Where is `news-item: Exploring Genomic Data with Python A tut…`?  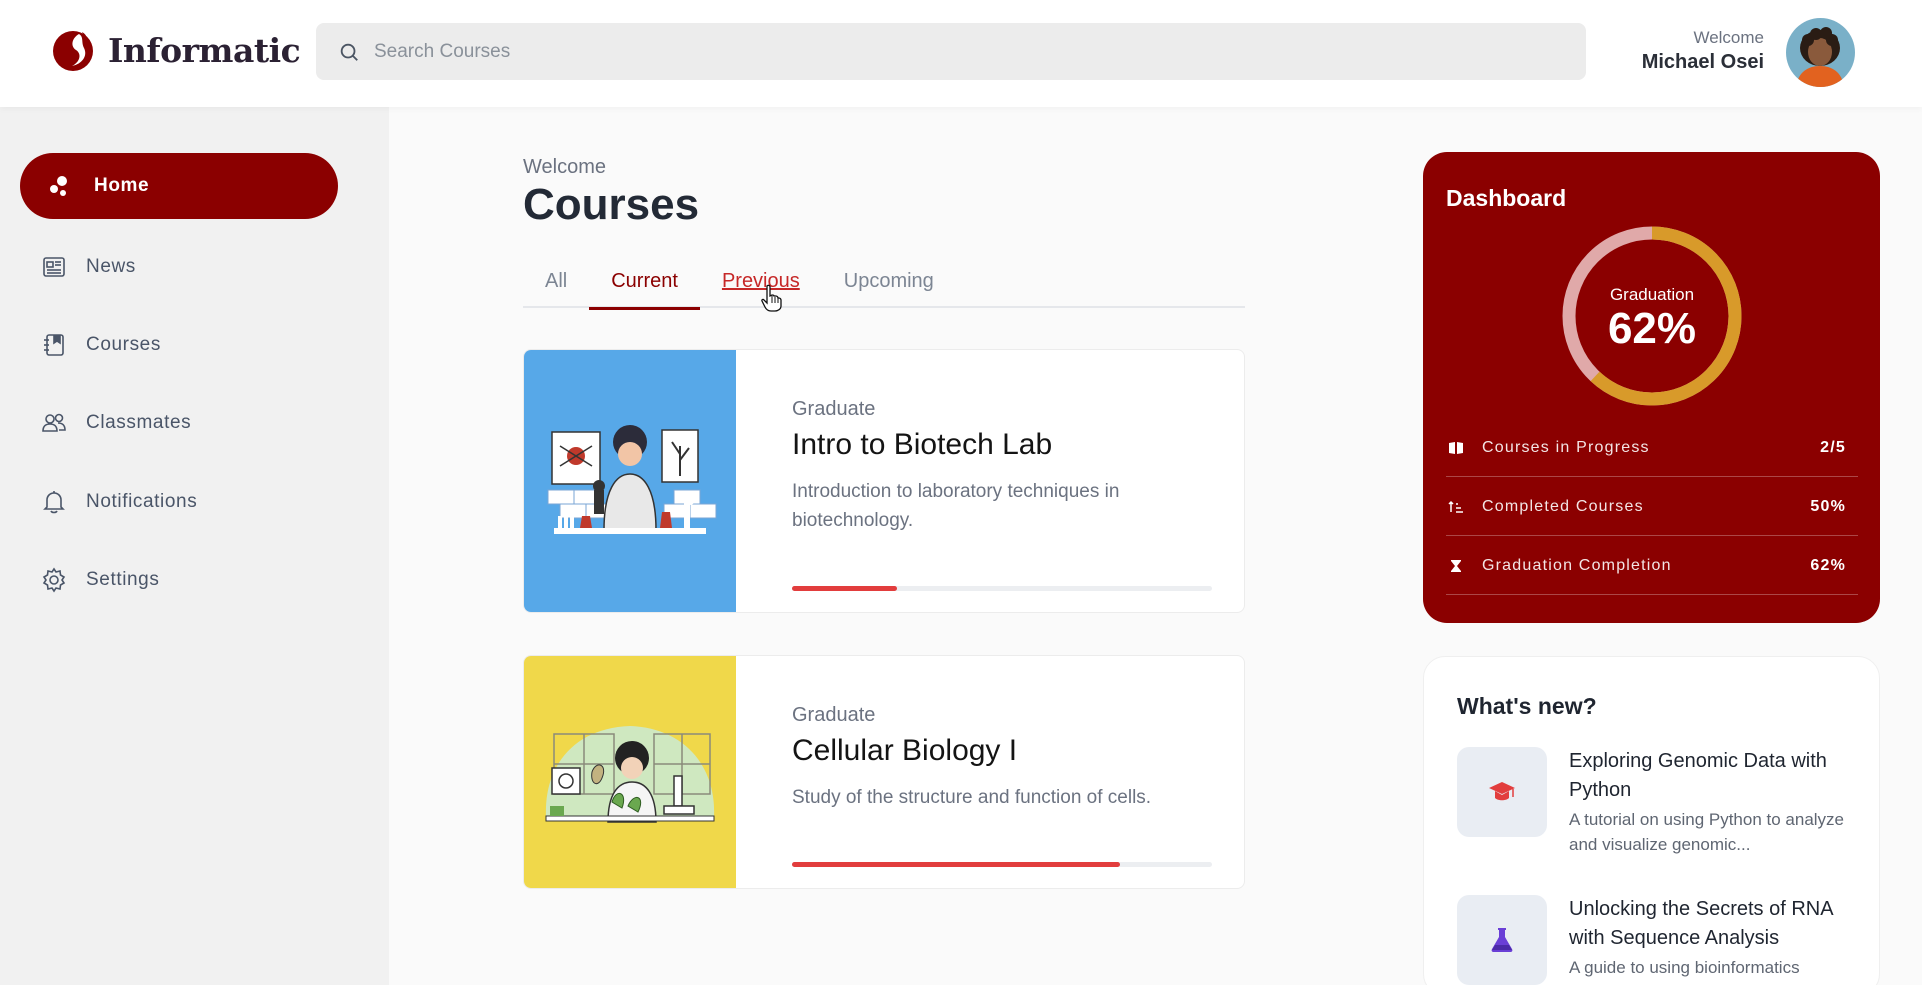 news-item: Exploring Genomic Data with Python A tut… is located at coordinates (1657, 812).